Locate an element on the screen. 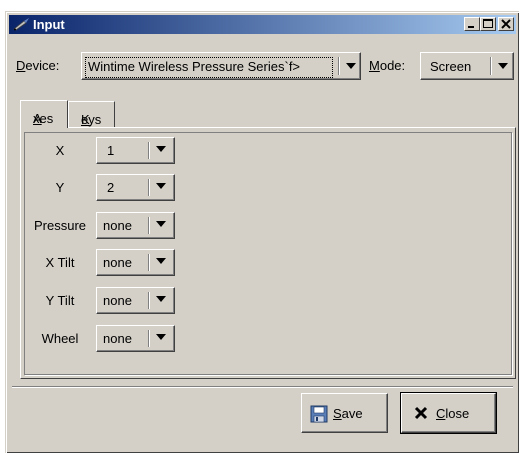 This screenshot has width=524, height=453. mode-value: Screen is located at coordinates (451, 66).